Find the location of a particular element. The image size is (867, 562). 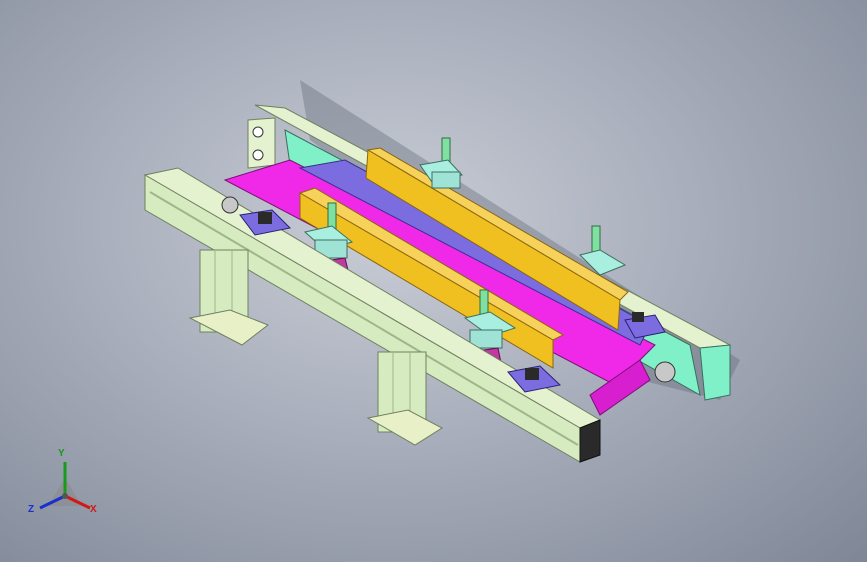

view-orientation-triad: Y X Z is located at coordinates (65, 488).